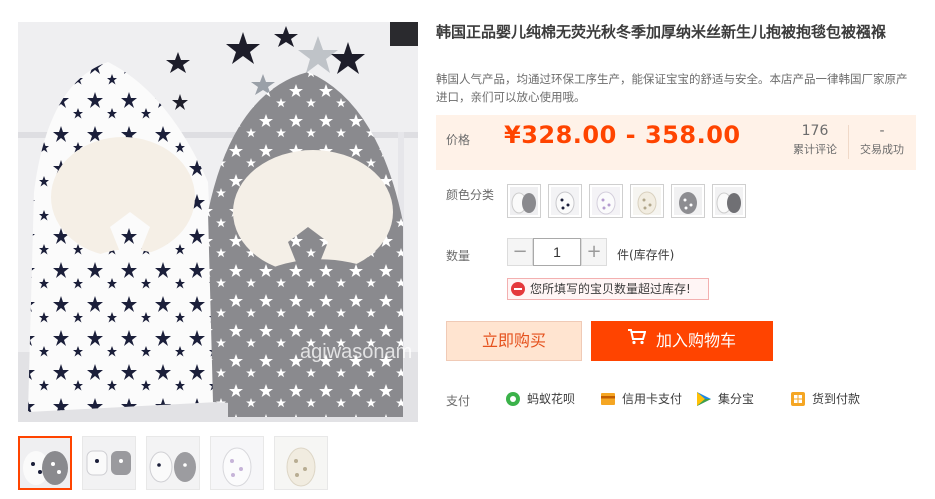 This screenshot has height=499, width=935. I want to click on deals-stat: - 交易成功, so click(882, 139).